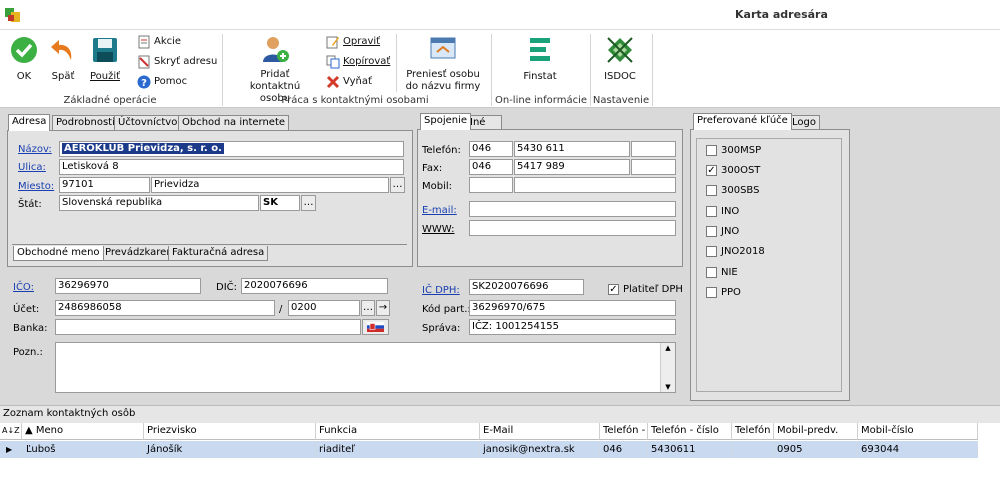  I want to click on ucet-field: 2486986058, so click(165, 308).